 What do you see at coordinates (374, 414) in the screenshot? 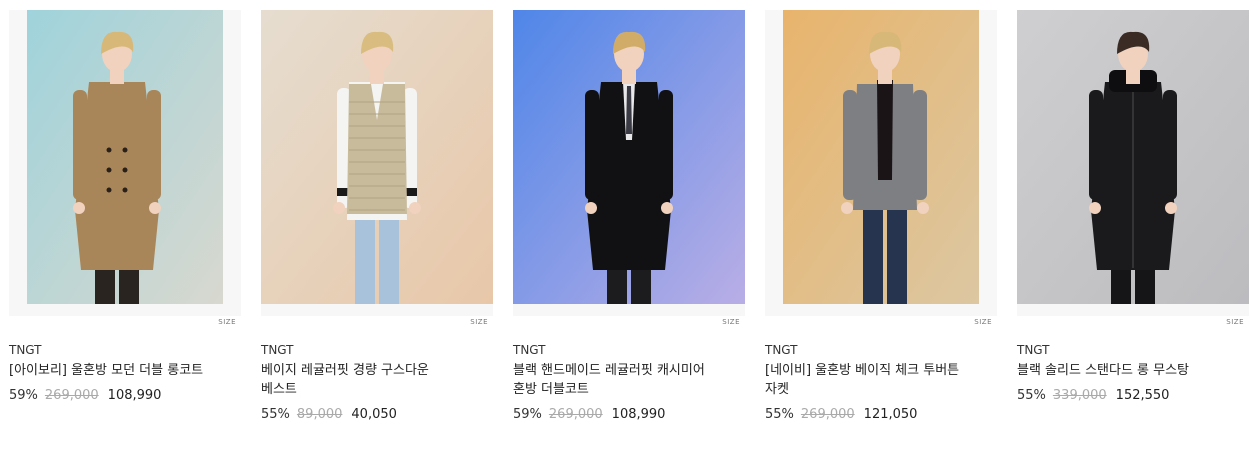
I see `sale-price: 40,050` at bounding box center [374, 414].